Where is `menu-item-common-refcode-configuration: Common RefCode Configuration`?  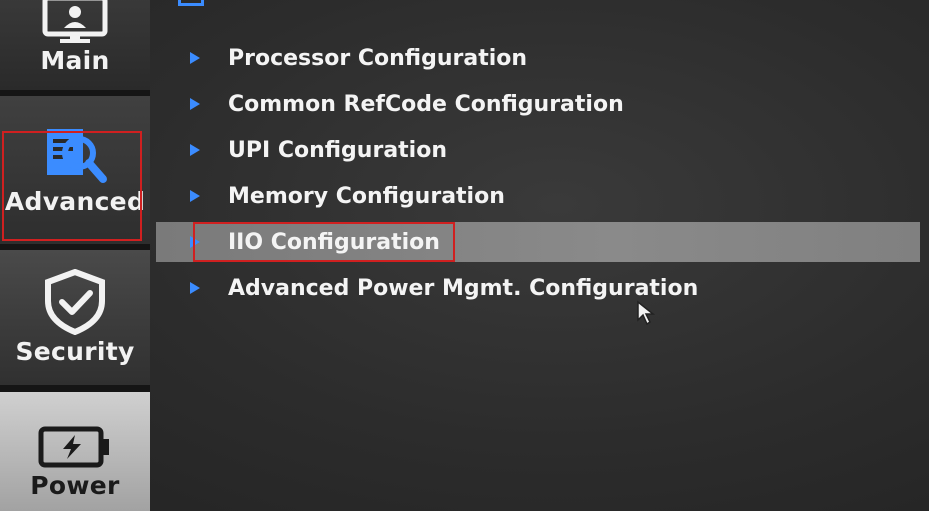 menu-item-common-refcode-configuration: Common RefCode Configuration is located at coordinates (538, 104).